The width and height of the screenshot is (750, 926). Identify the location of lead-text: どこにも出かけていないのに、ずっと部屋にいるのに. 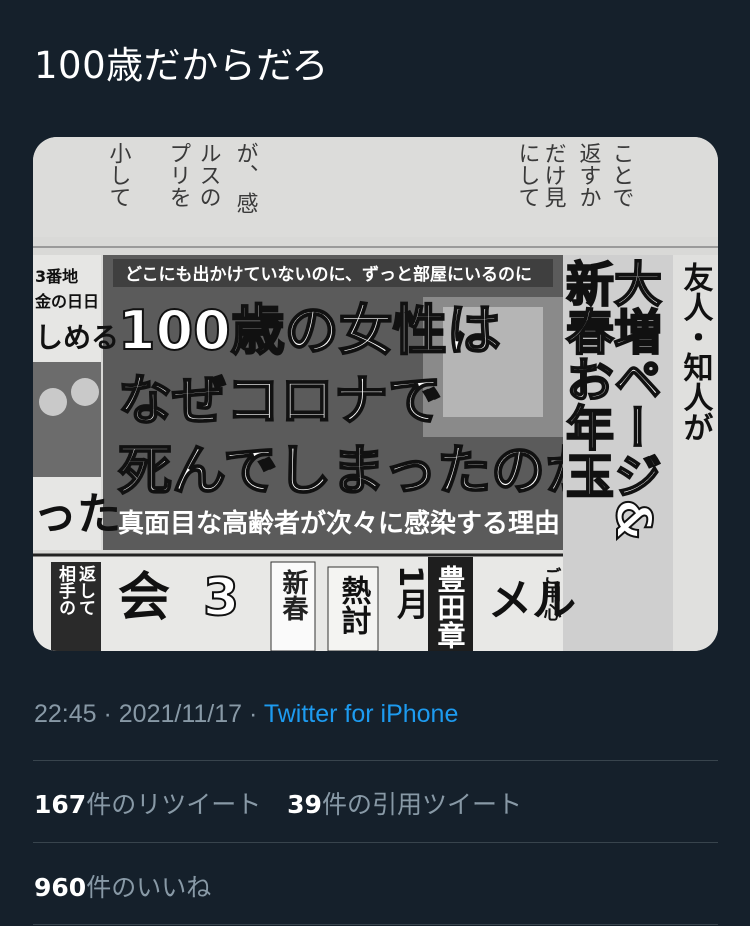
(328, 274).